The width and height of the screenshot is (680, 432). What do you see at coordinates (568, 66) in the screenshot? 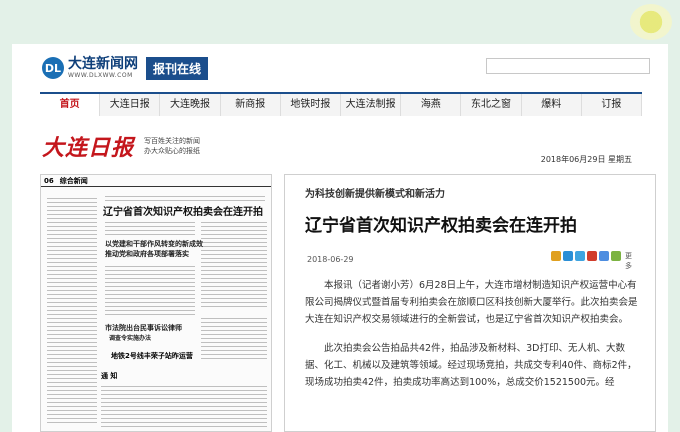
I see `search-input` at bounding box center [568, 66].